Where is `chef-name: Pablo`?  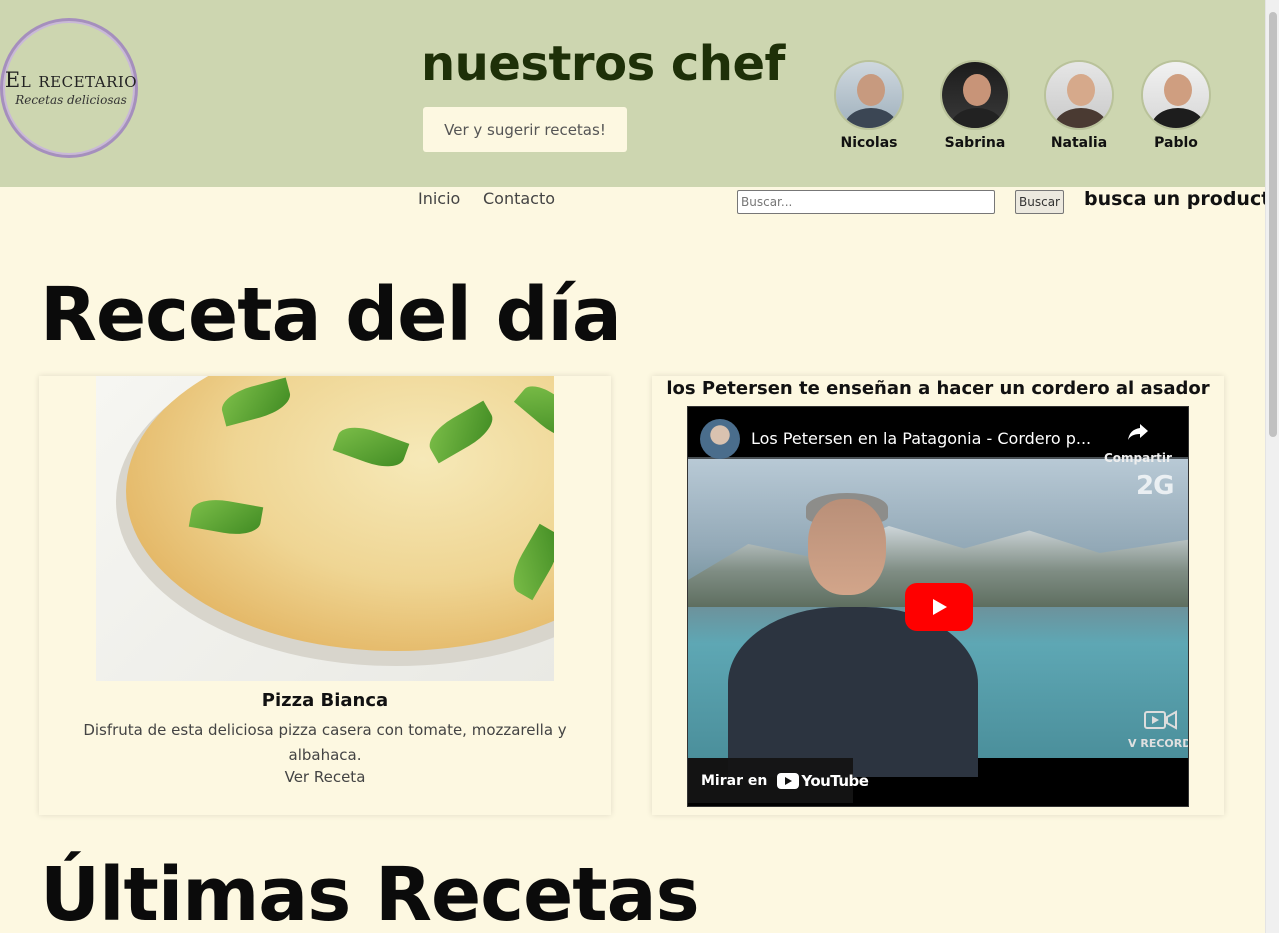 chef-name: Pablo is located at coordinates (1176, 143).